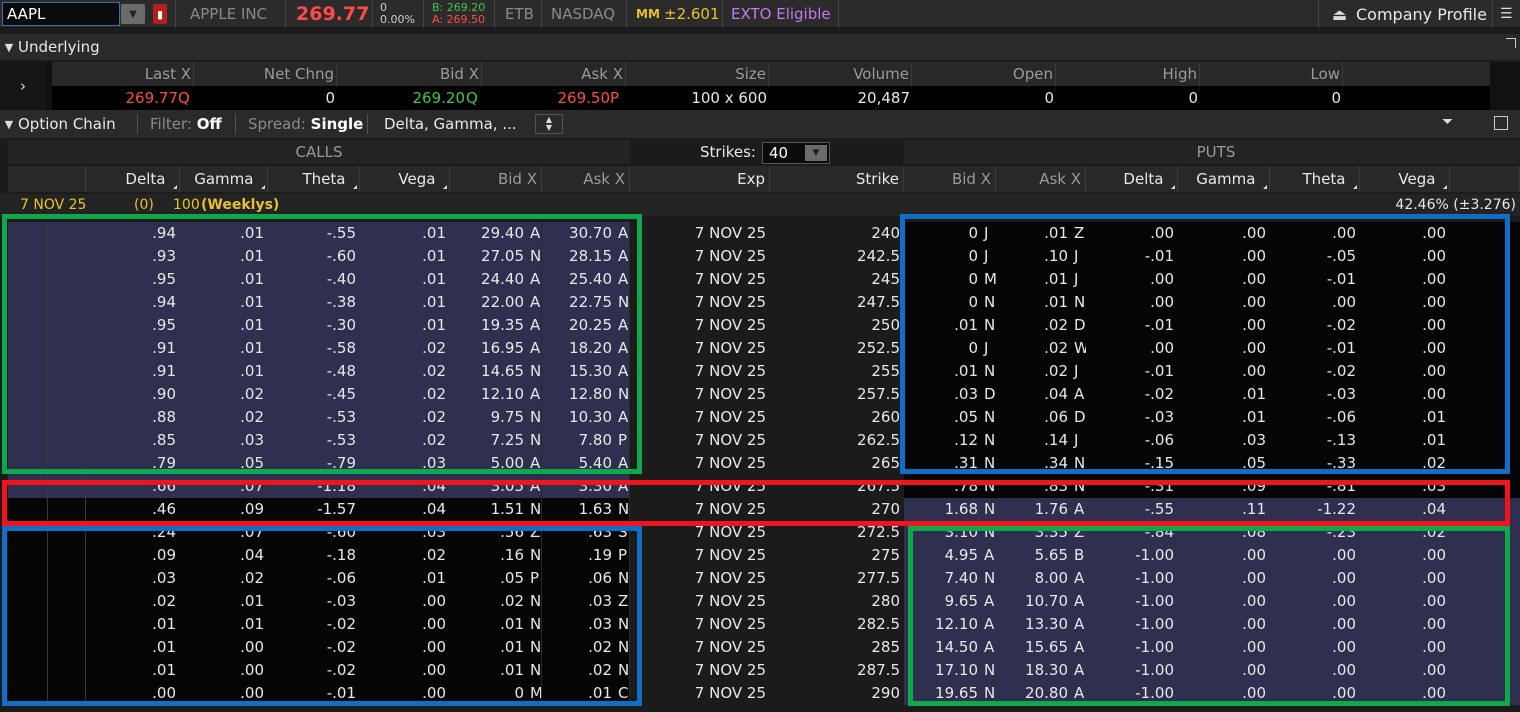  What do you see at coordinates (489, 279) in the screenshot?
I see `cell-c-bid: 24.40` at bounding box center [489, 279].